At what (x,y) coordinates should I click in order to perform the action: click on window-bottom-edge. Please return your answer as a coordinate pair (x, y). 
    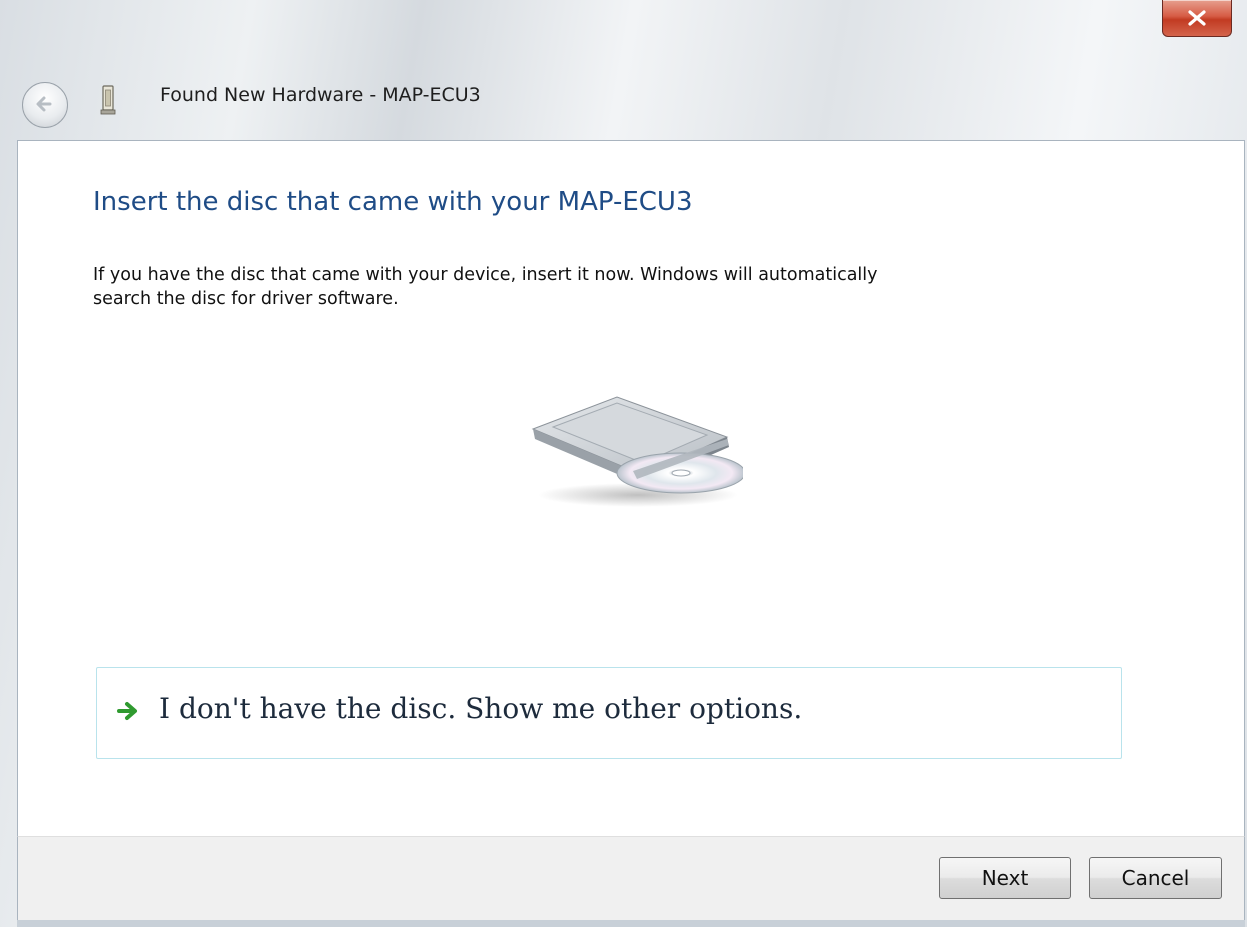
    Looking at the image, I should click on (631, 923).